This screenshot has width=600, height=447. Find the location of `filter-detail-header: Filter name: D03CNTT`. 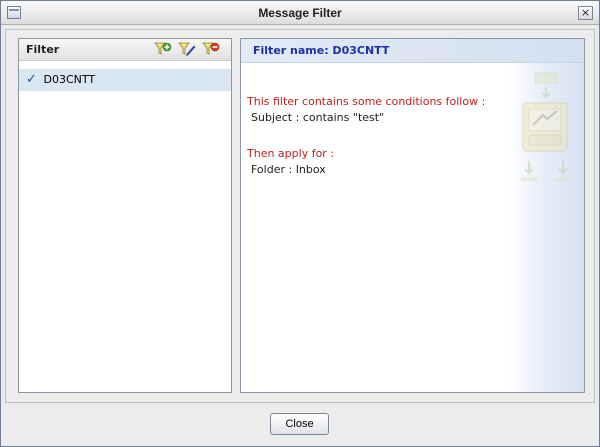

filter-detail-header: Filter name: D03CNTT is located at coordinates (412, 51).